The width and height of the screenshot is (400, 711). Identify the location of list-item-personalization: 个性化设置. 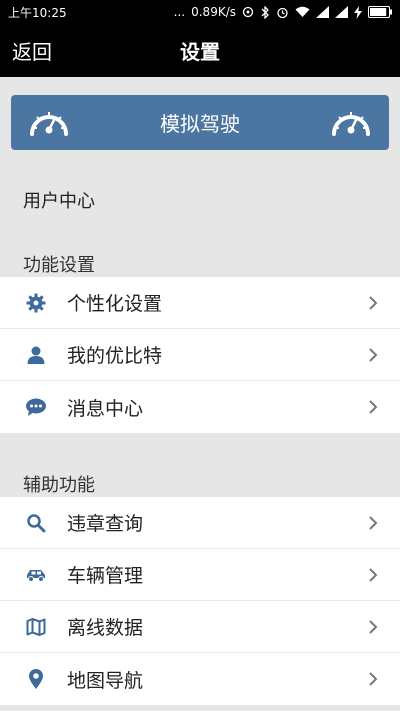
(200, 303).